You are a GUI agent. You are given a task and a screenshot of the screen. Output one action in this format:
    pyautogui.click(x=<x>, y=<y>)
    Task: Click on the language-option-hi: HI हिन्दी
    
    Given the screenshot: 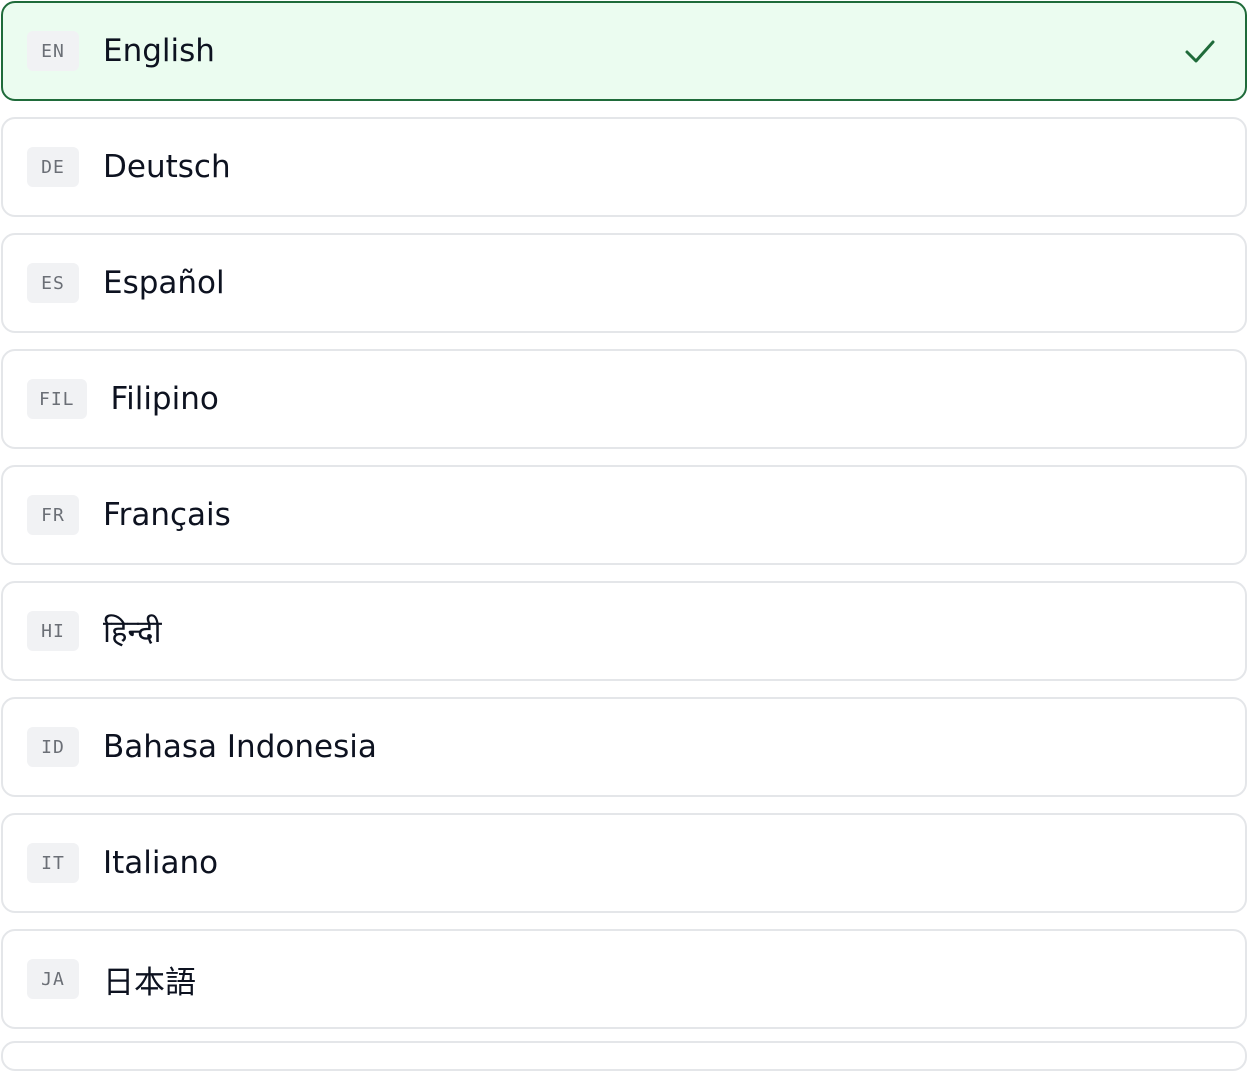 What is the action you would take?
    pyautogui.click(x=624, y=631)
    